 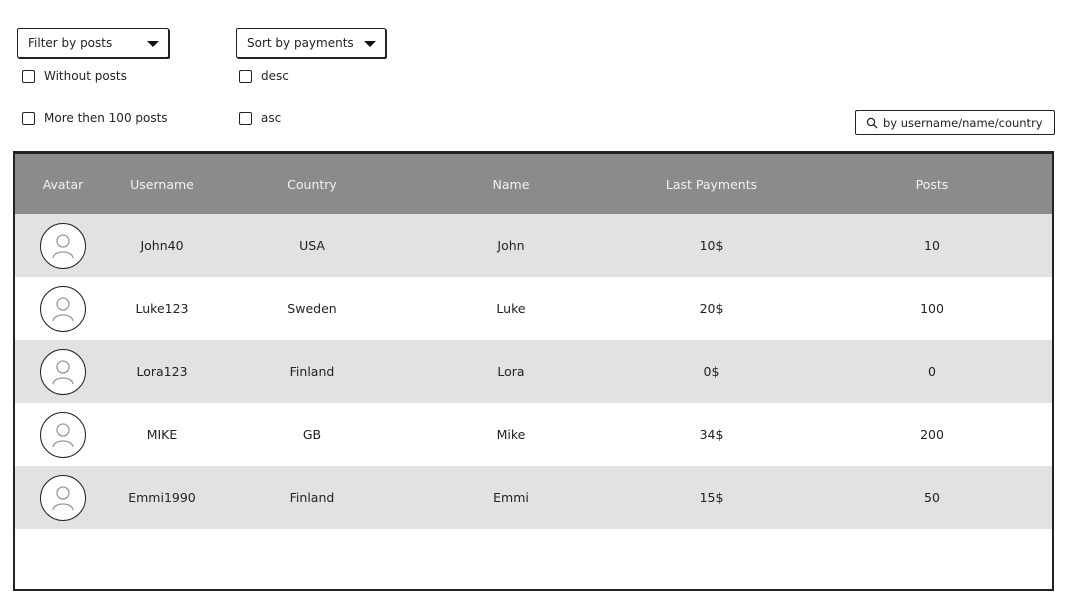 I want to click on cell-country: GB, so click(x=312, y=434).